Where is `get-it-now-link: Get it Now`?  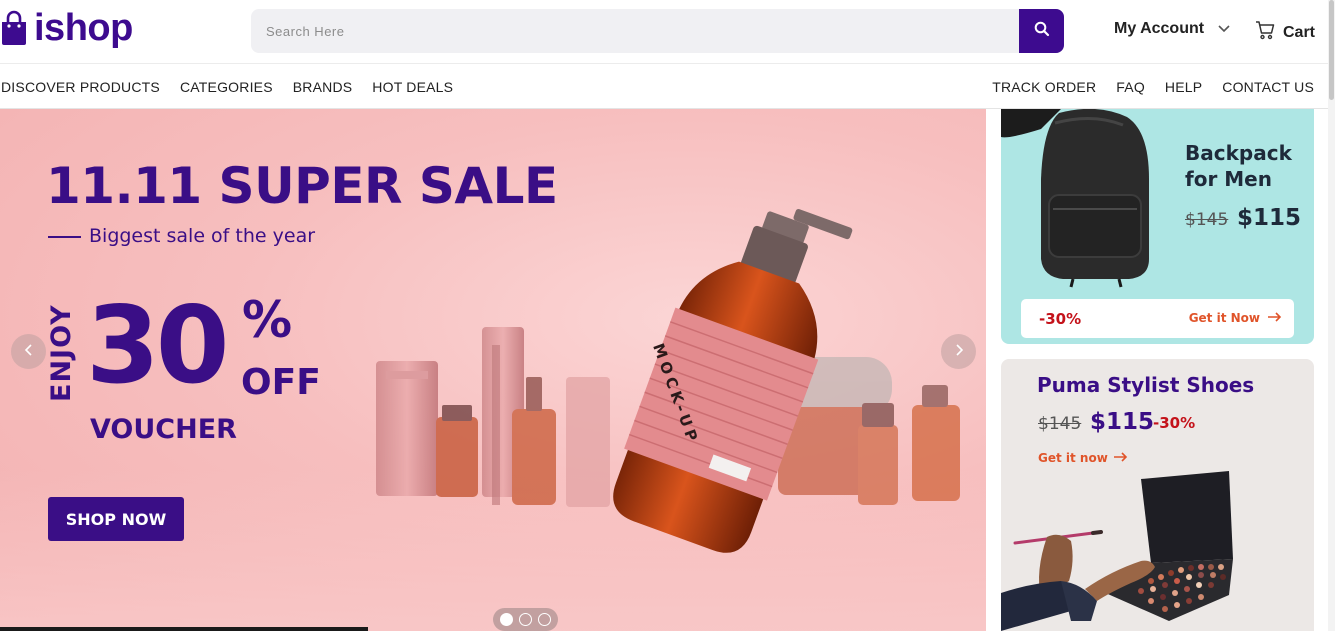 get-it-now-link: Get it Now is located at coordinates (1235, 318).